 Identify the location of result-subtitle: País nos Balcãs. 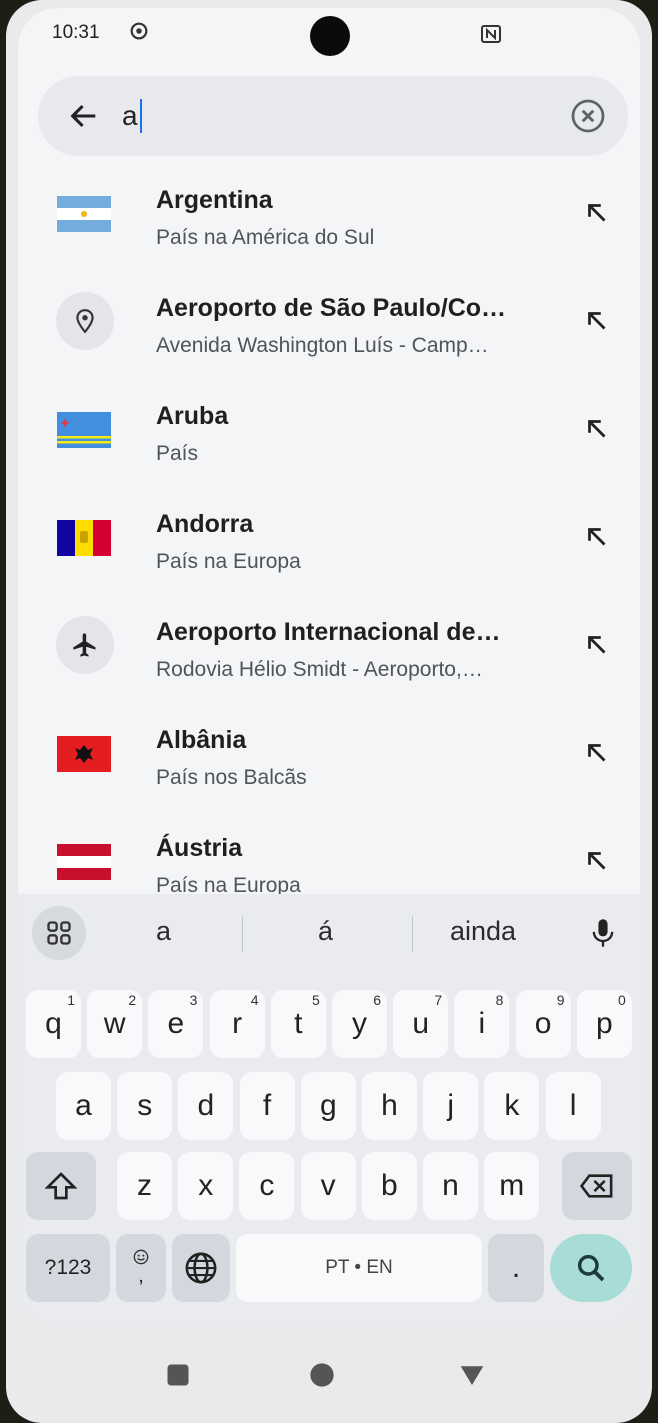
(231, 777).